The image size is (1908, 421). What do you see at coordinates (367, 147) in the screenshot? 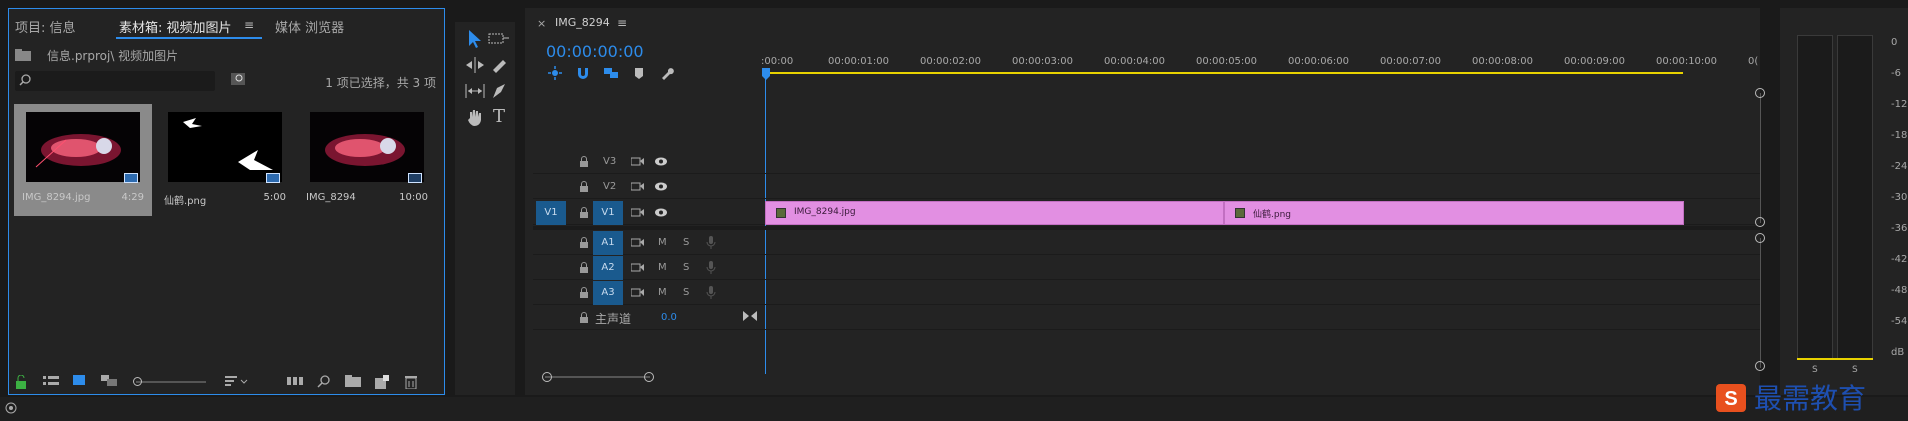
I see `thumbnail-image` at bounding box center [367, 147].